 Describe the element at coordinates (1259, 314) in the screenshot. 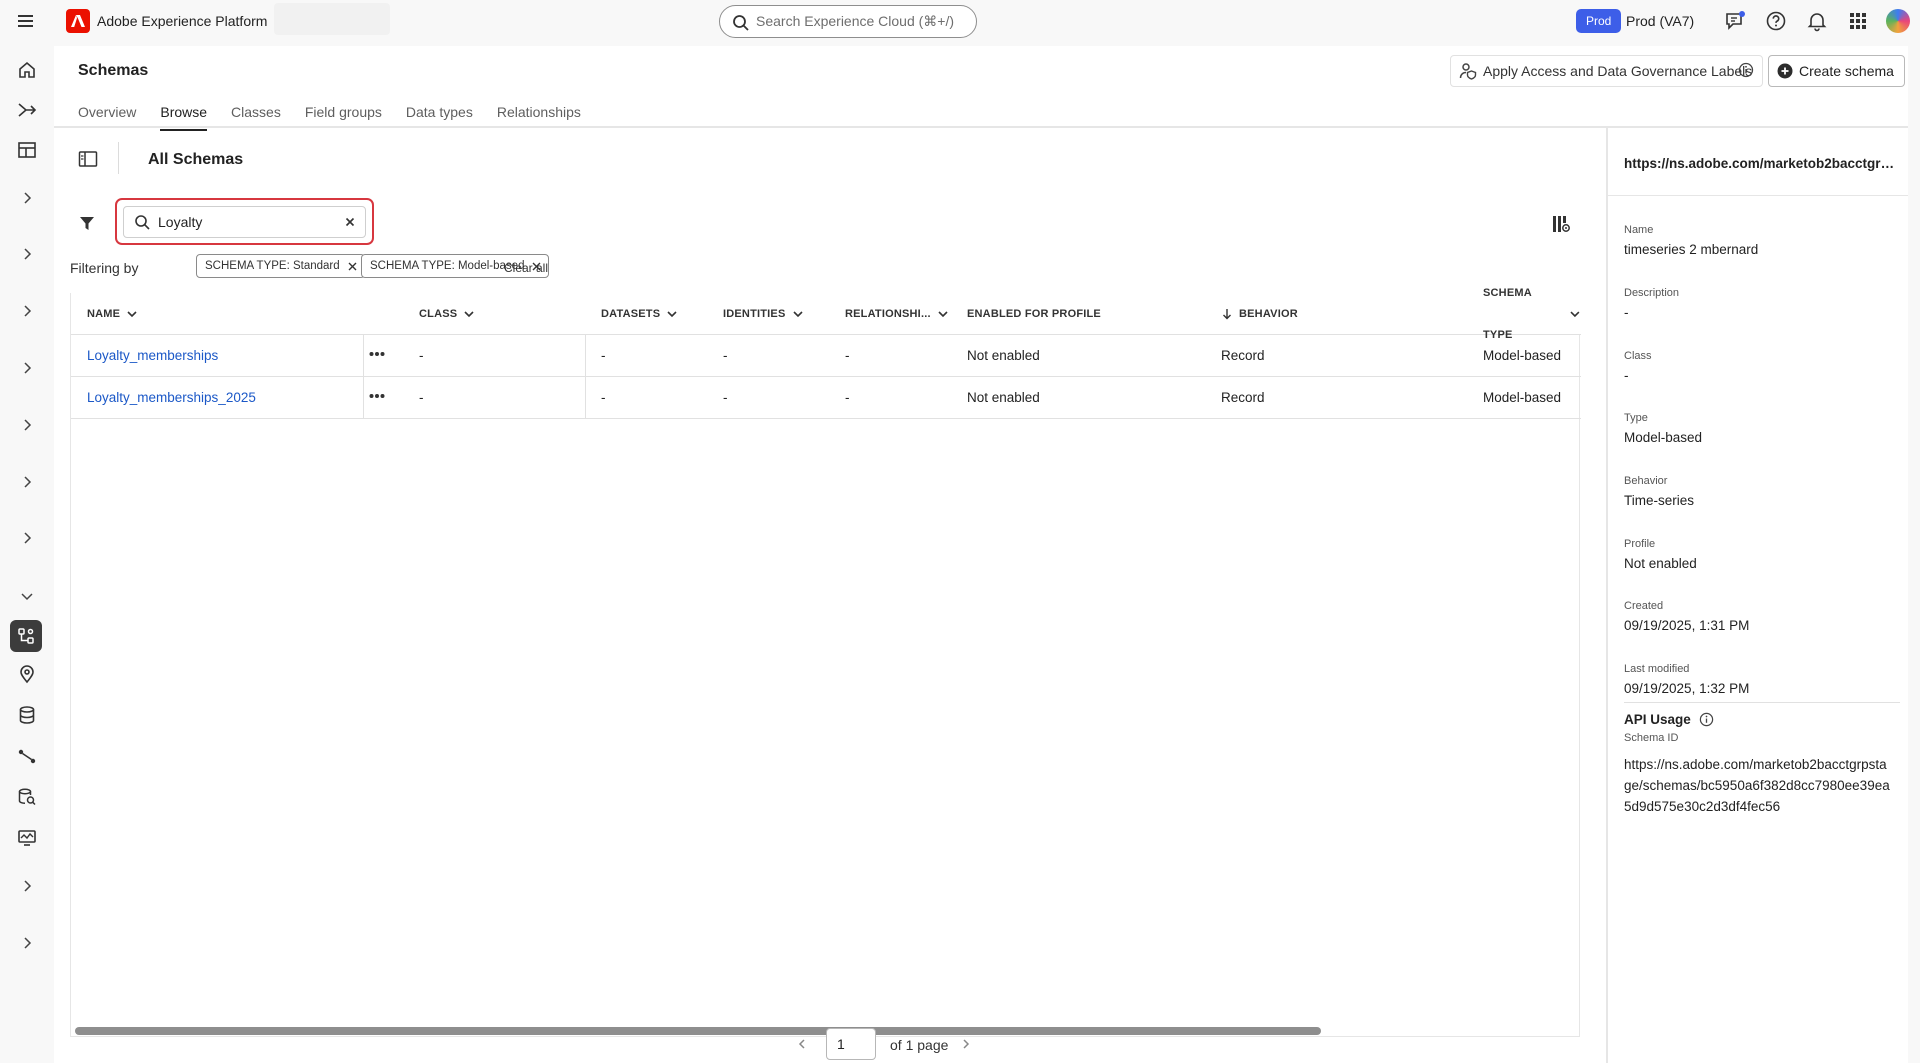

I see `column-header-behavior: BEHAVIOR` at that location.